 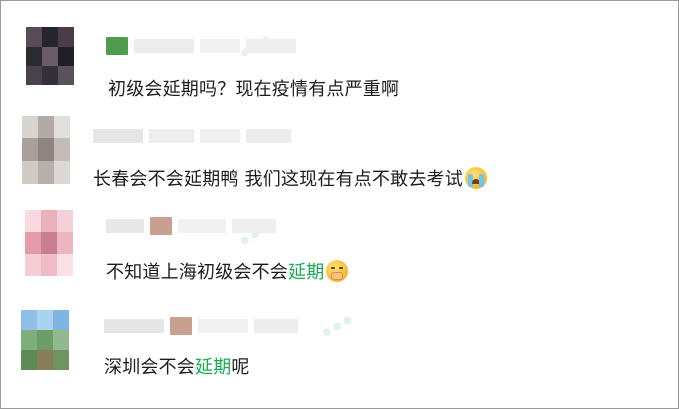 I want to click on crying-face-emoji, so click(x=475, y=178).